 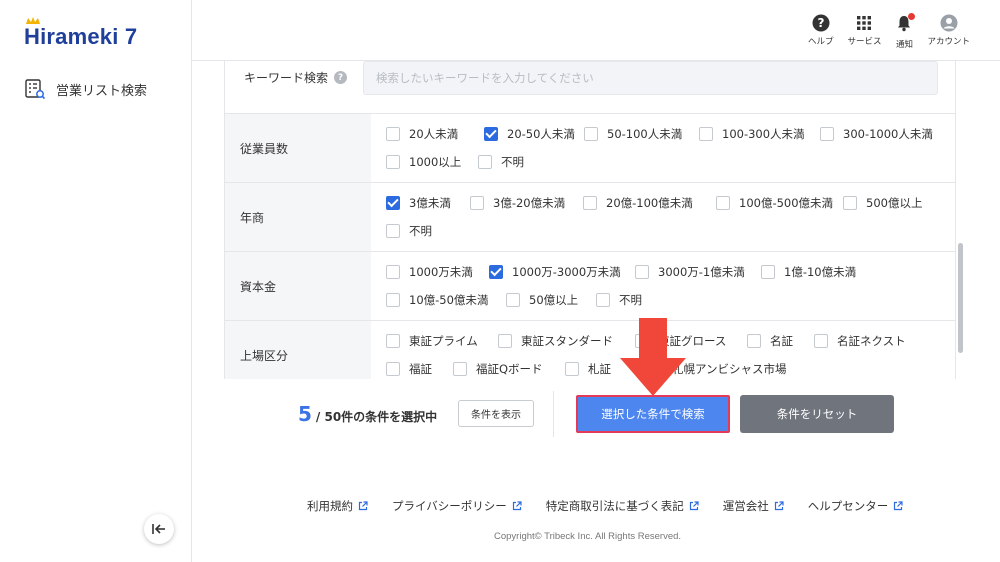 What do you see at coordinates (949, 23) in the screenshot?
I see `account-icon` at bounding box center [949, 23].